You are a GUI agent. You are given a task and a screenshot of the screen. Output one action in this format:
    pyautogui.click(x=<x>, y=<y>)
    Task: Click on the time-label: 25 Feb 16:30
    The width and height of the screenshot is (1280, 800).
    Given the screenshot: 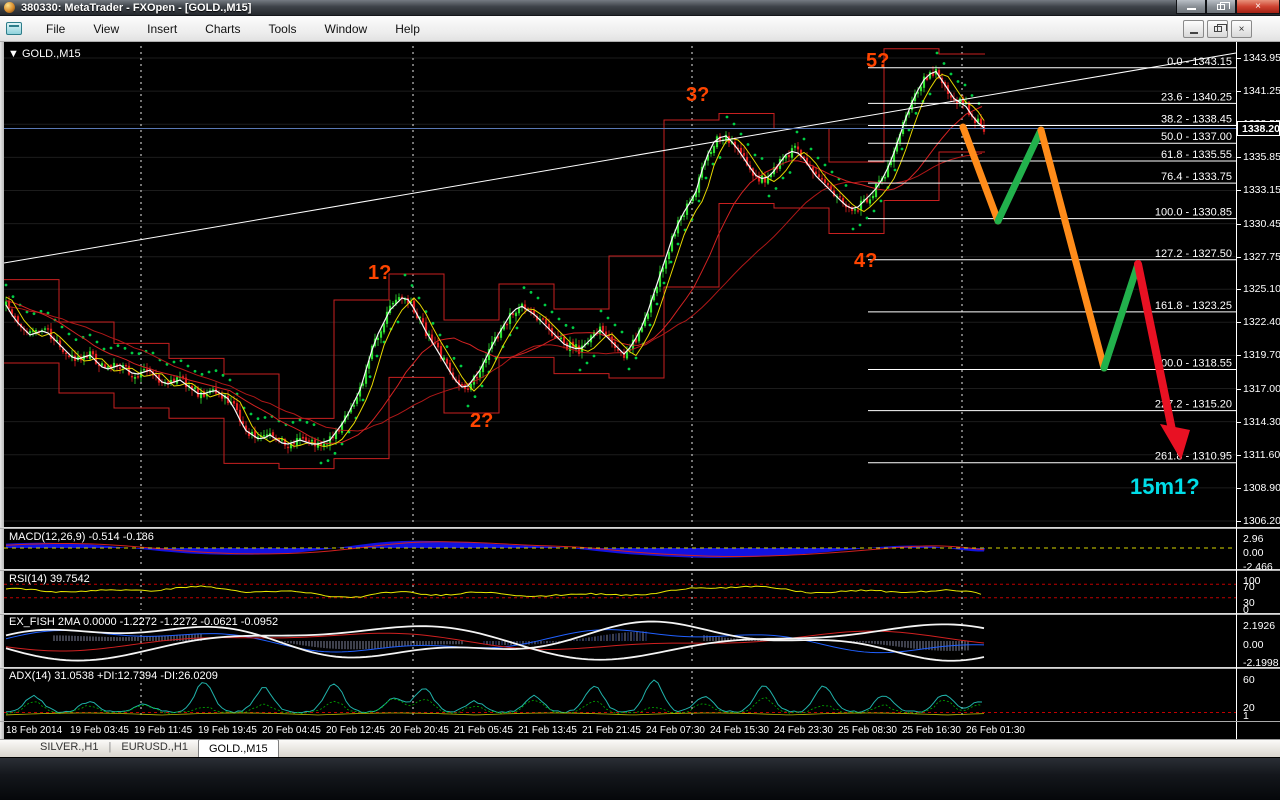 What is the action you would take?
    pyautogui.click(x=931, y=730)
    